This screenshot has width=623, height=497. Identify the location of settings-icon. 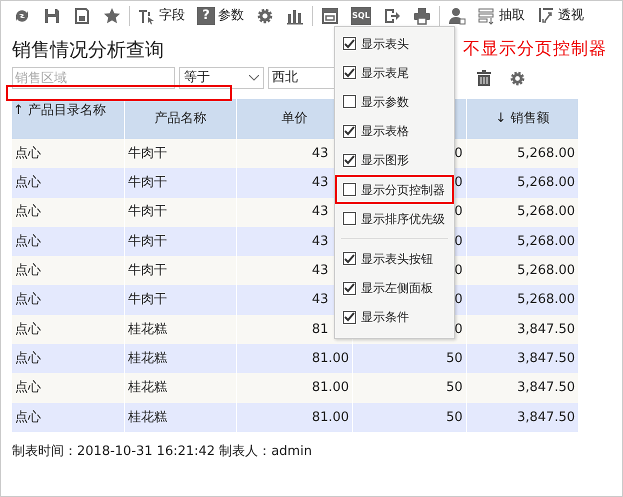
(517, 78).